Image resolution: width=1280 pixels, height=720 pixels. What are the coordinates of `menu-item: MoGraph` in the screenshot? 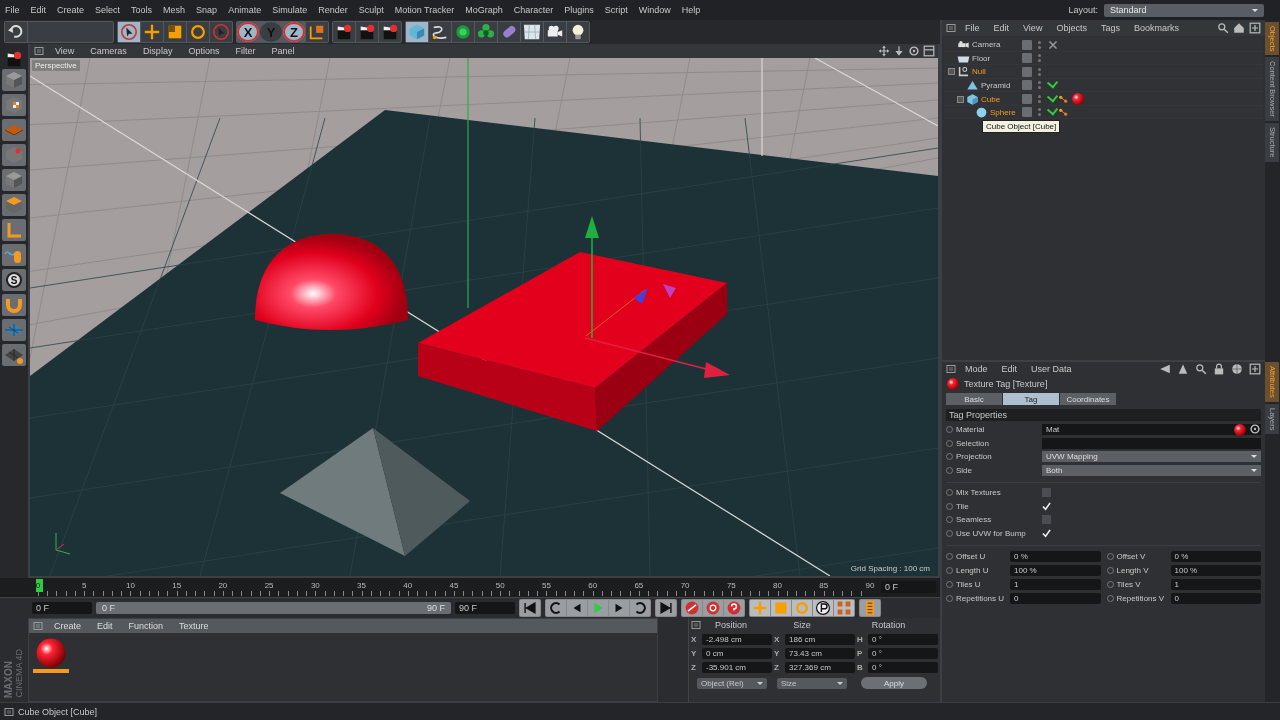 It's located at (484, 10).